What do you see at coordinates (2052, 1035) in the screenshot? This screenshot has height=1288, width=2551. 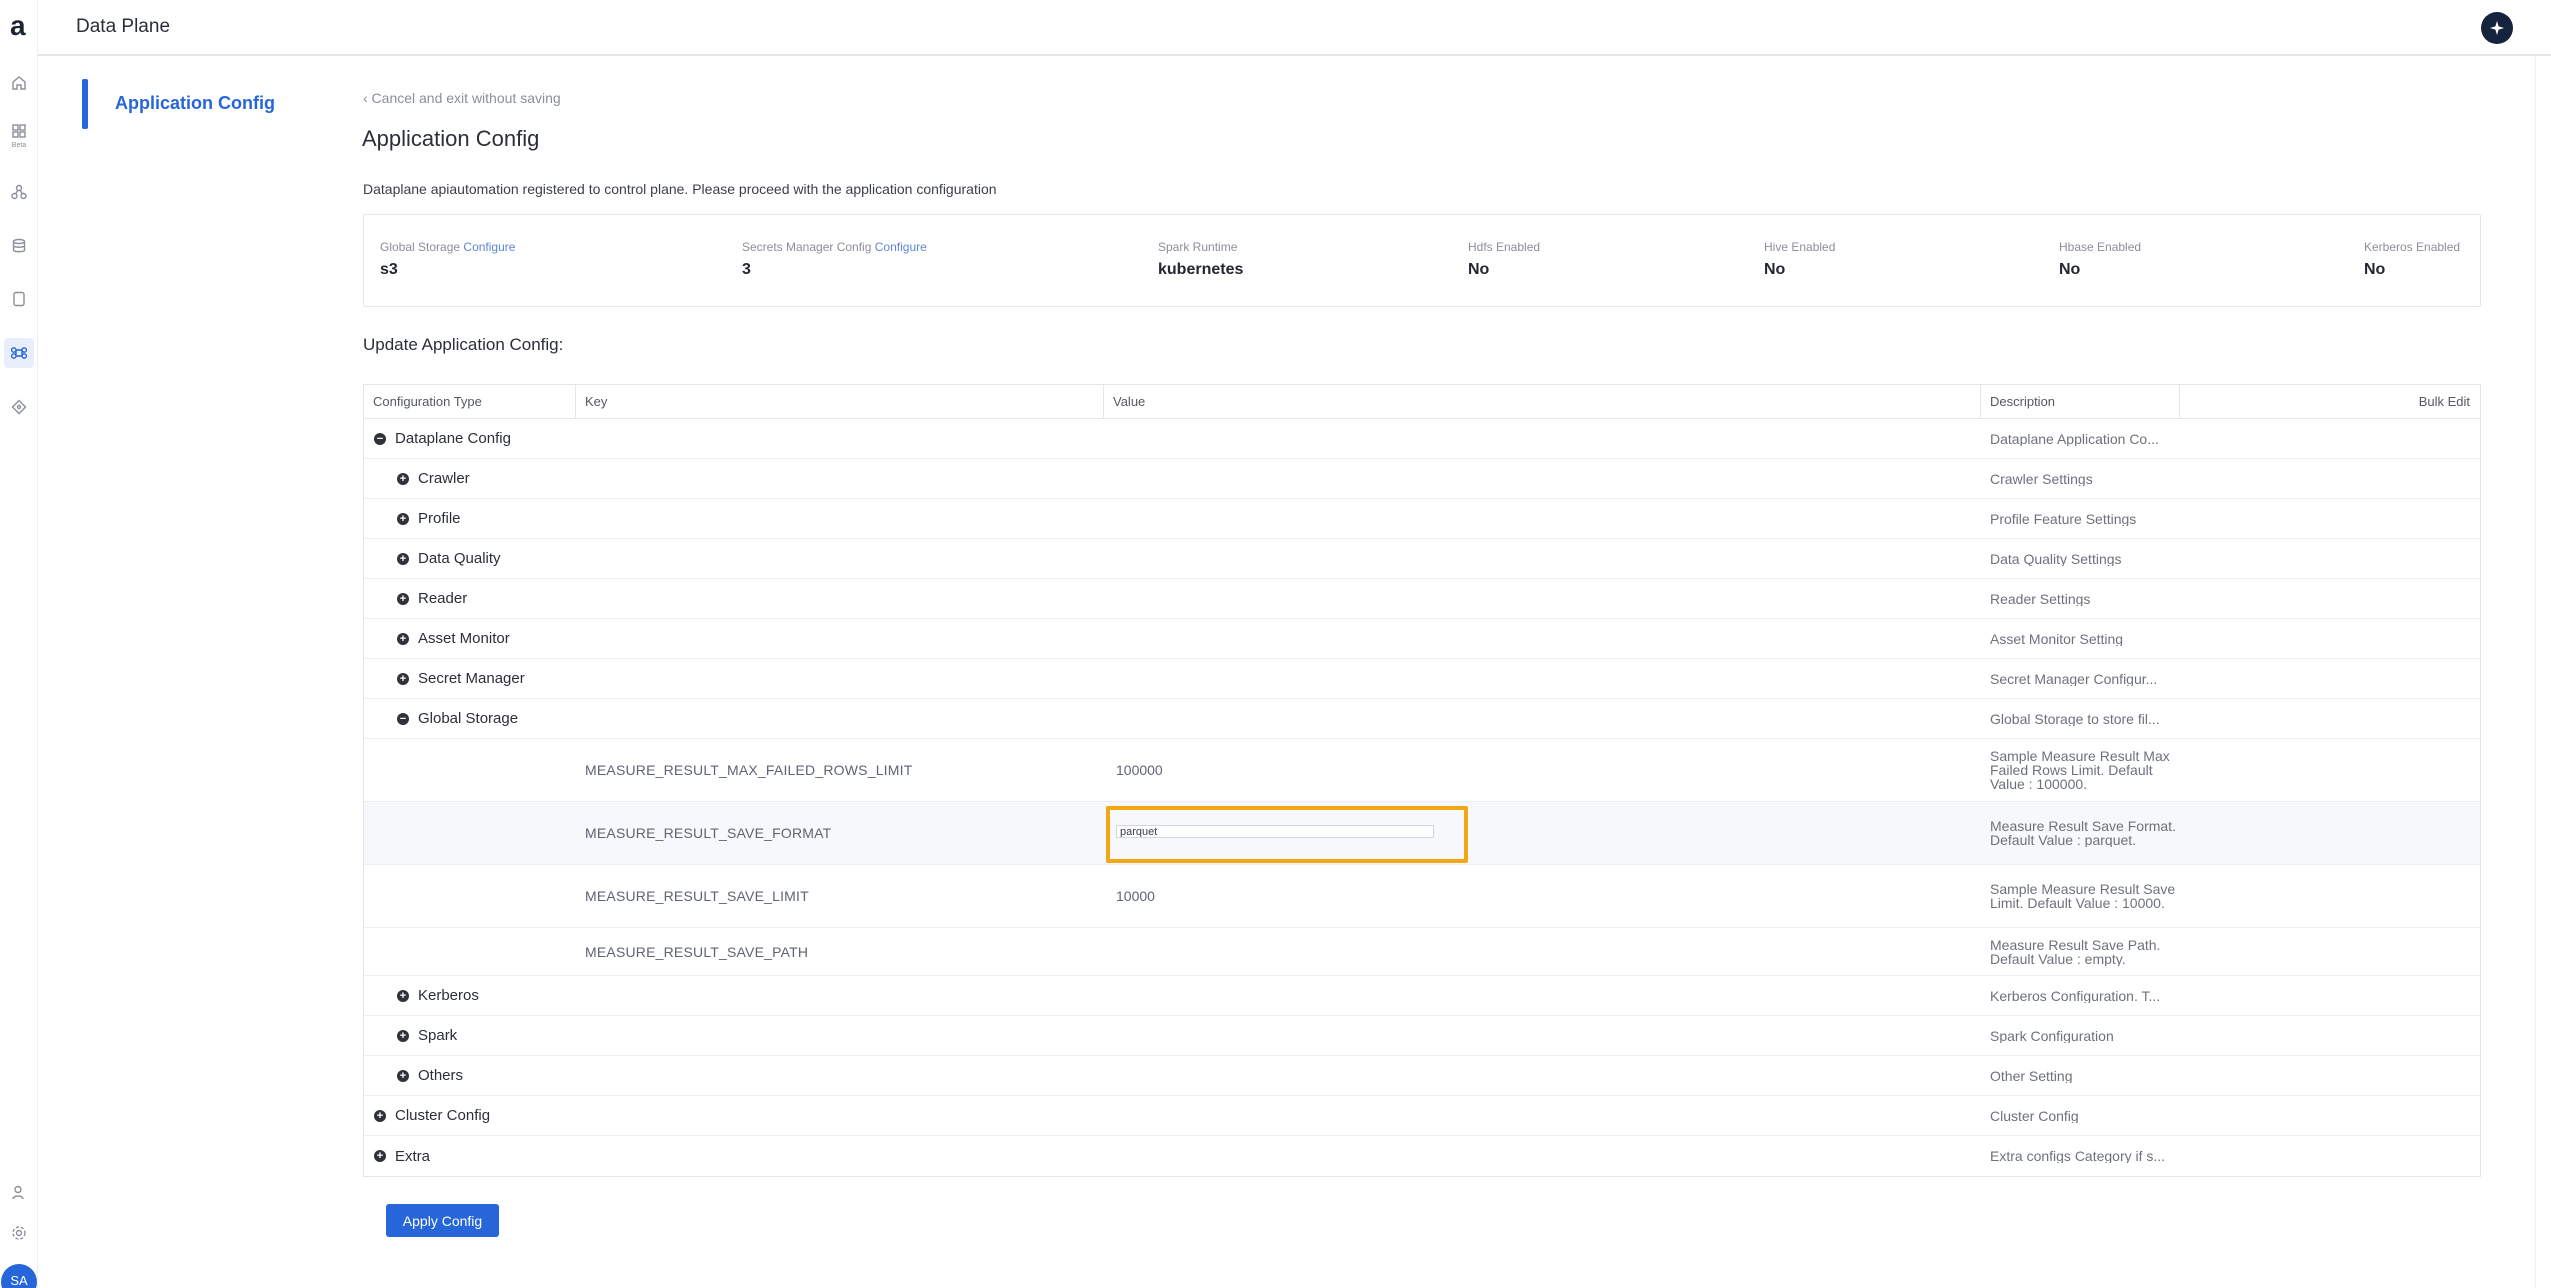 I see `row-description: Spark Configuration` at bounding box center [2052, 1035].